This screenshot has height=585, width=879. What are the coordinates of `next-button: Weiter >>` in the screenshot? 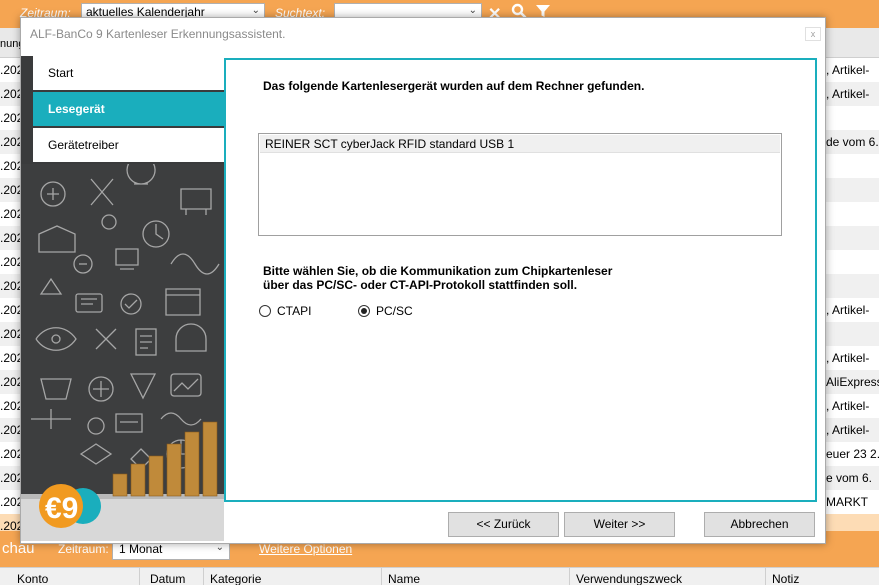 It's located at (619, 524).